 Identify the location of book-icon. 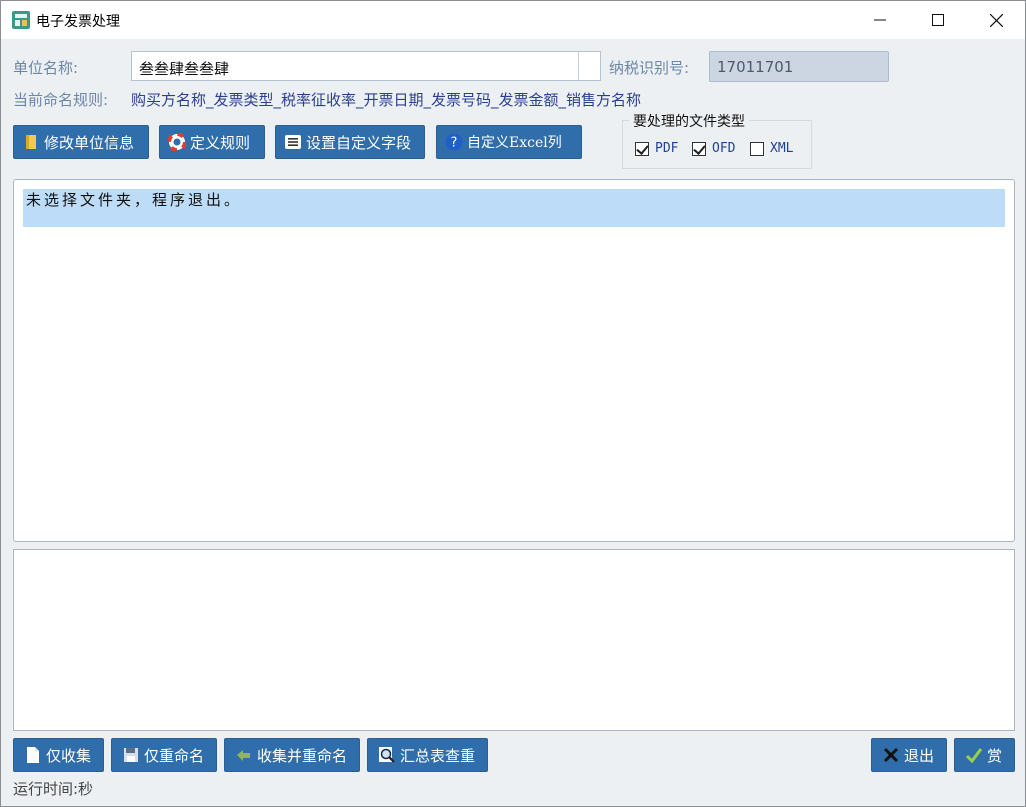
(31, 142).